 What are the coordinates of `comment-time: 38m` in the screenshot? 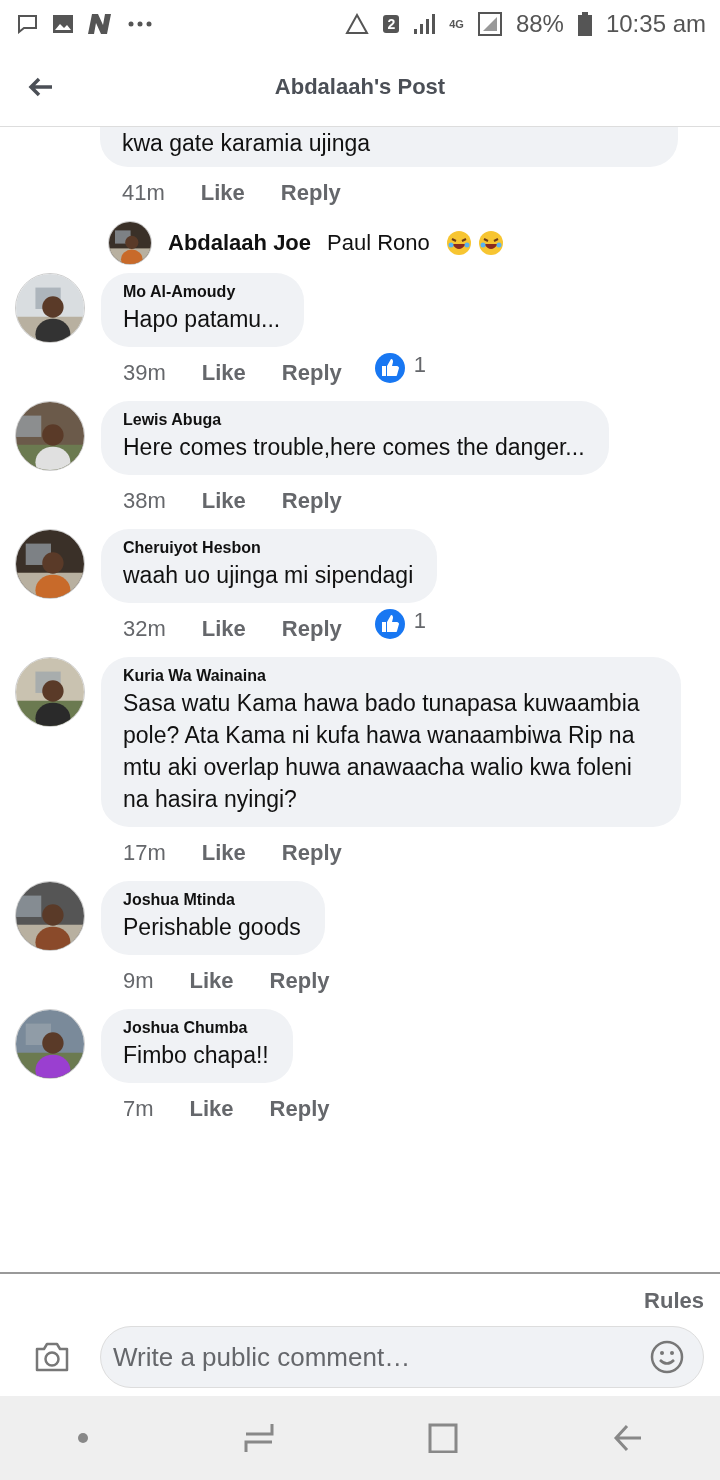 It's located at (144, 501).